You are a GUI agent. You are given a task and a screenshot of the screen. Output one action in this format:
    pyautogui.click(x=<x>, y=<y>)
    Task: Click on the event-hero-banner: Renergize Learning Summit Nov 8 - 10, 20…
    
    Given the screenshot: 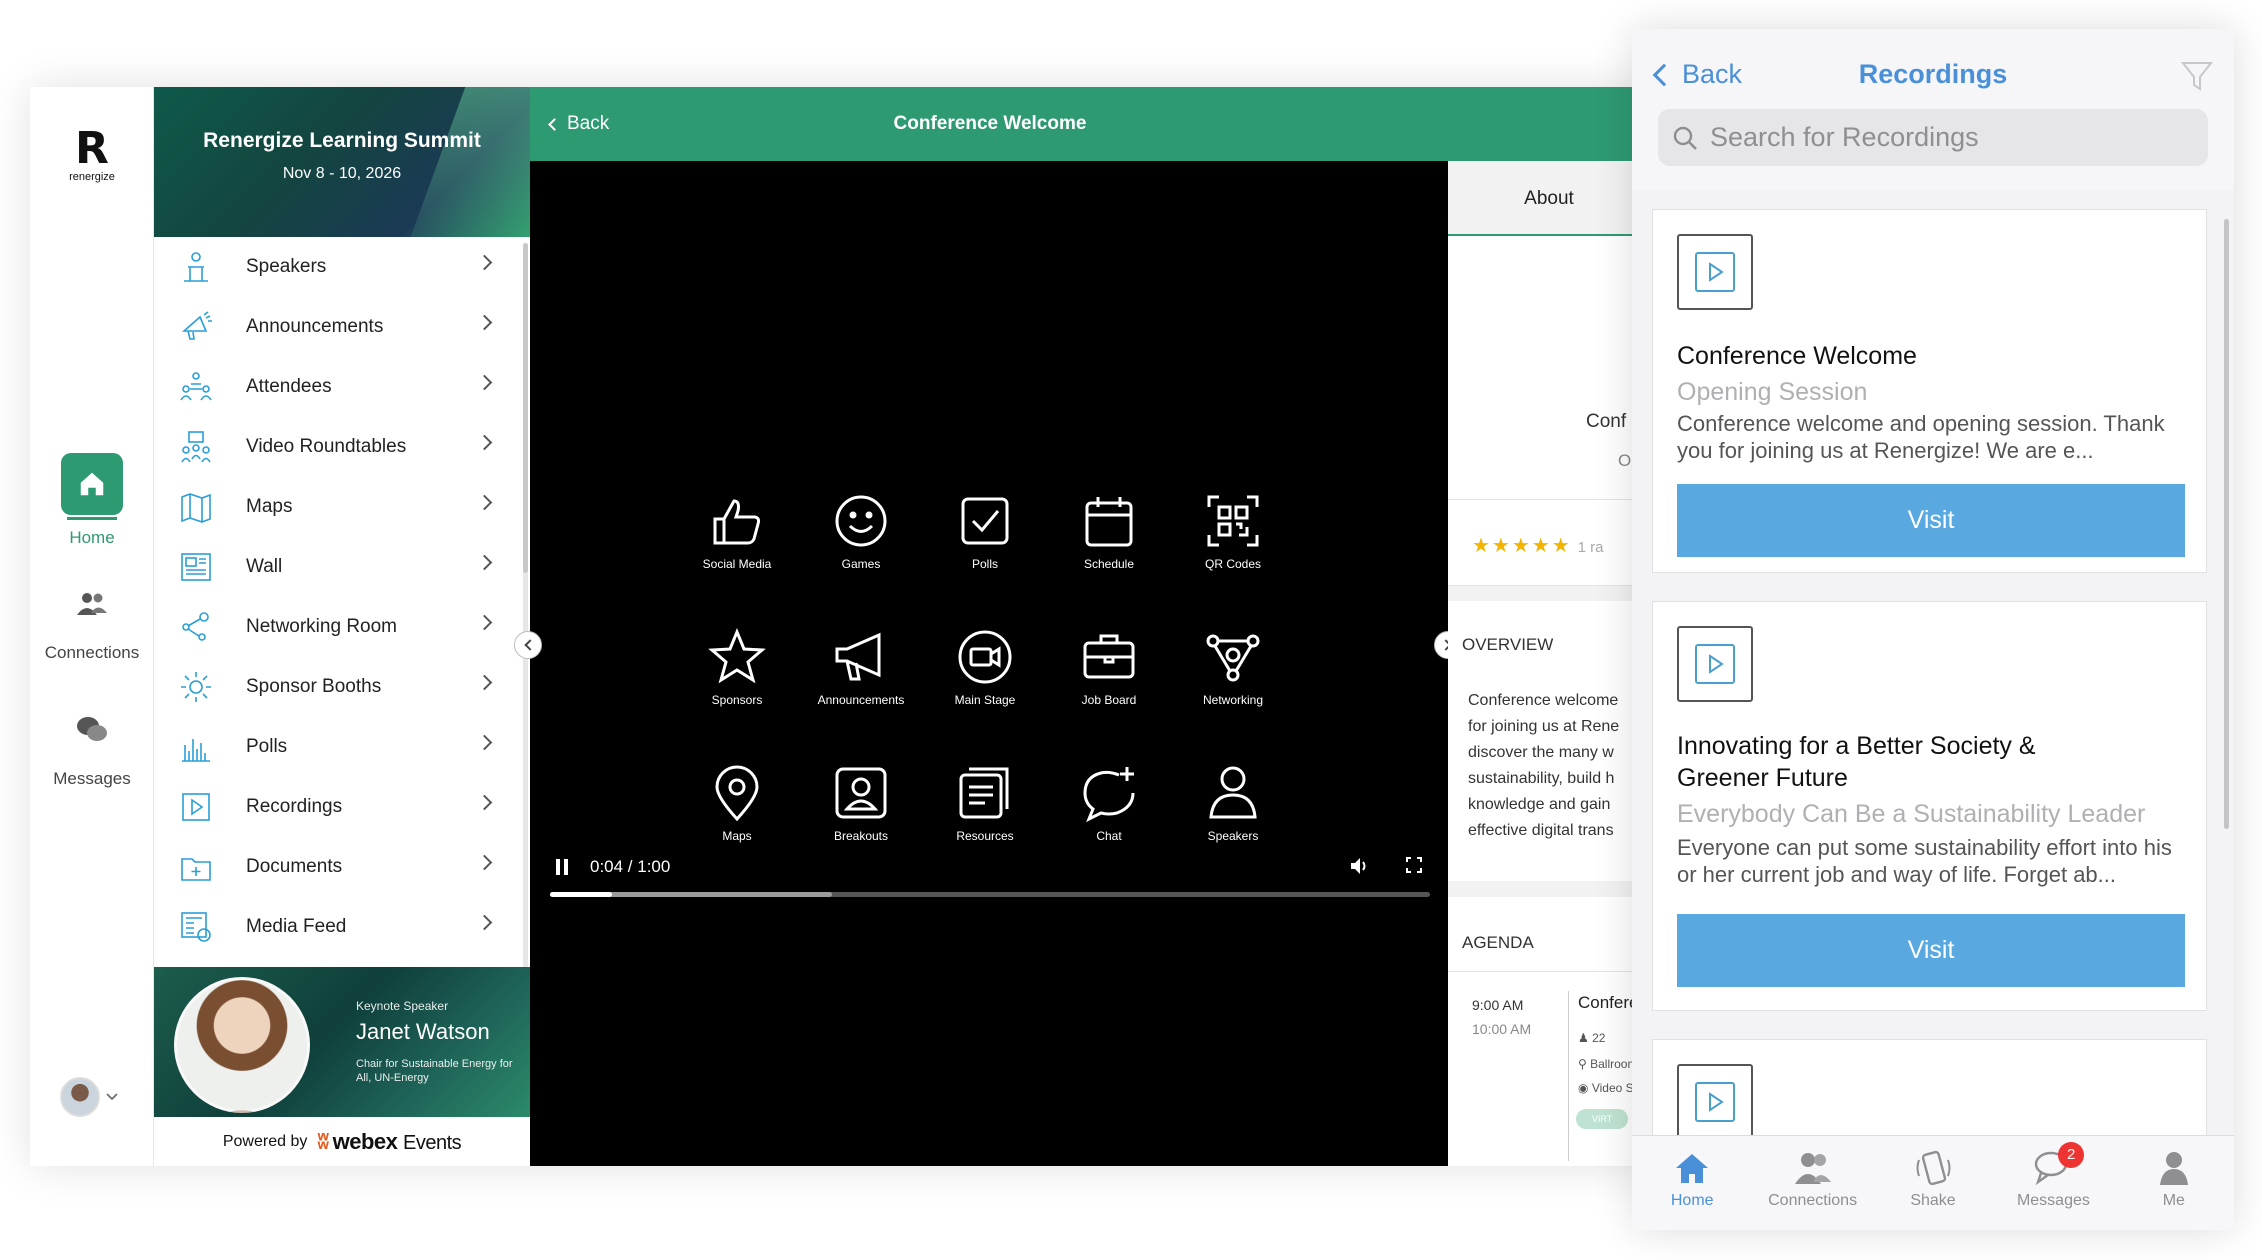 What is the action you would take?
    pyautogui.click(x=342, y=162)
    